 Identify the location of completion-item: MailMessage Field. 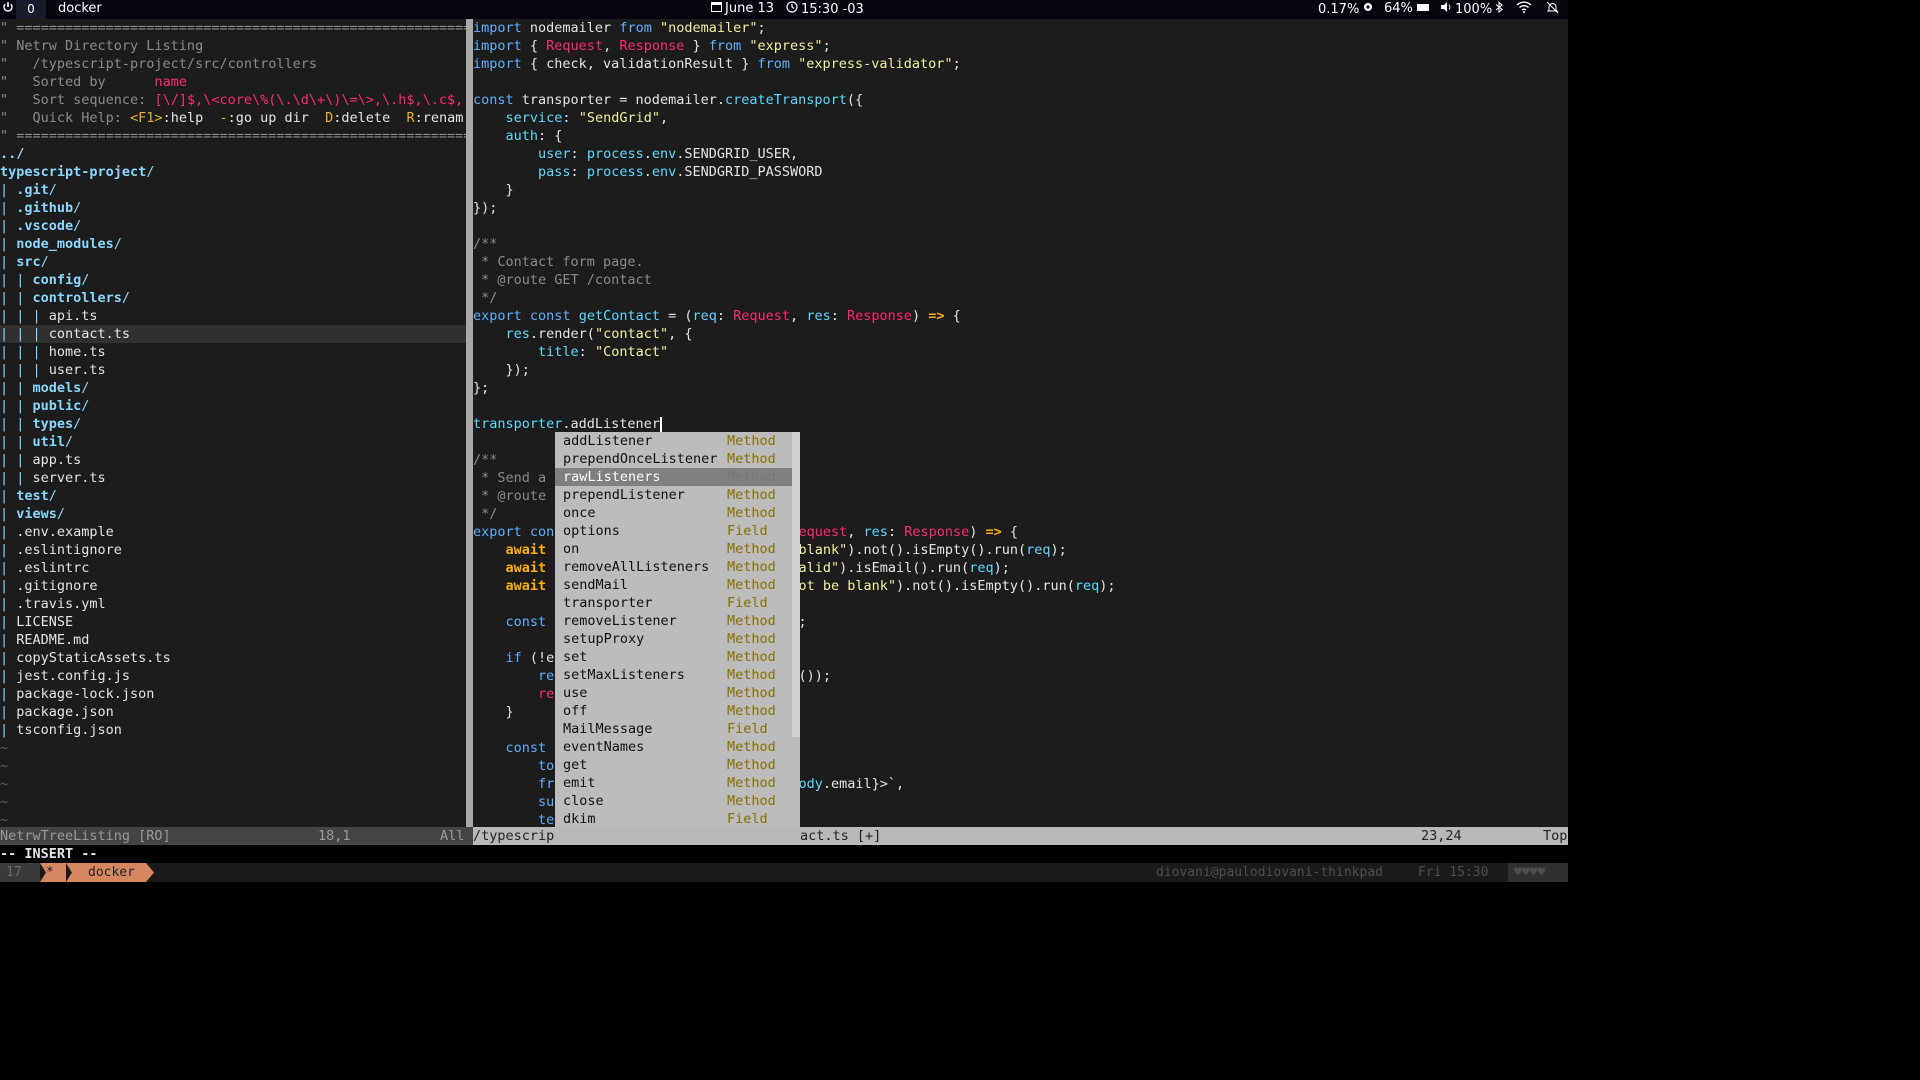
(673, 729).